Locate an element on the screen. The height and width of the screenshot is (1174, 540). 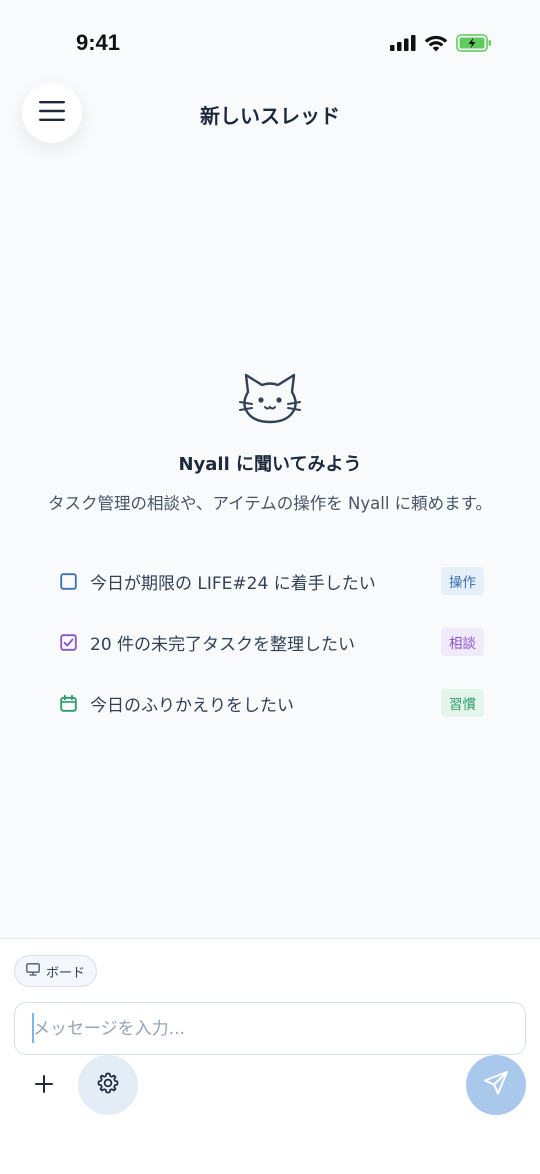
suggestion-item: 20 件の未完了タスクを整理したい 相談 is located at coordinates (271, 642).